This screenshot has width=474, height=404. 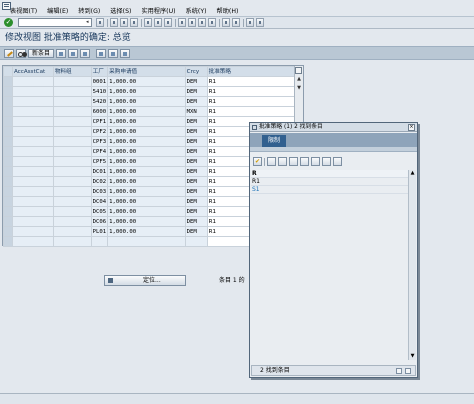 What do you see at coordinates (120, 11) in the screenshot?
I see `menu-selection: 选择(S)` at bounding box center [120, 11].